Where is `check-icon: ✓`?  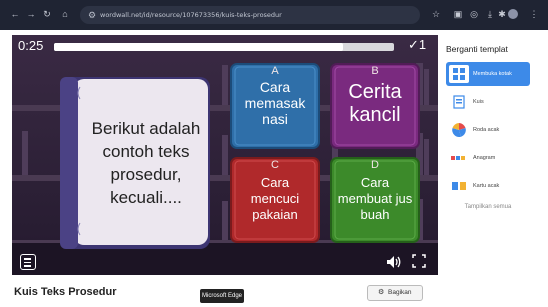 check-icon: ✓ is located at coordinates (413, 44).